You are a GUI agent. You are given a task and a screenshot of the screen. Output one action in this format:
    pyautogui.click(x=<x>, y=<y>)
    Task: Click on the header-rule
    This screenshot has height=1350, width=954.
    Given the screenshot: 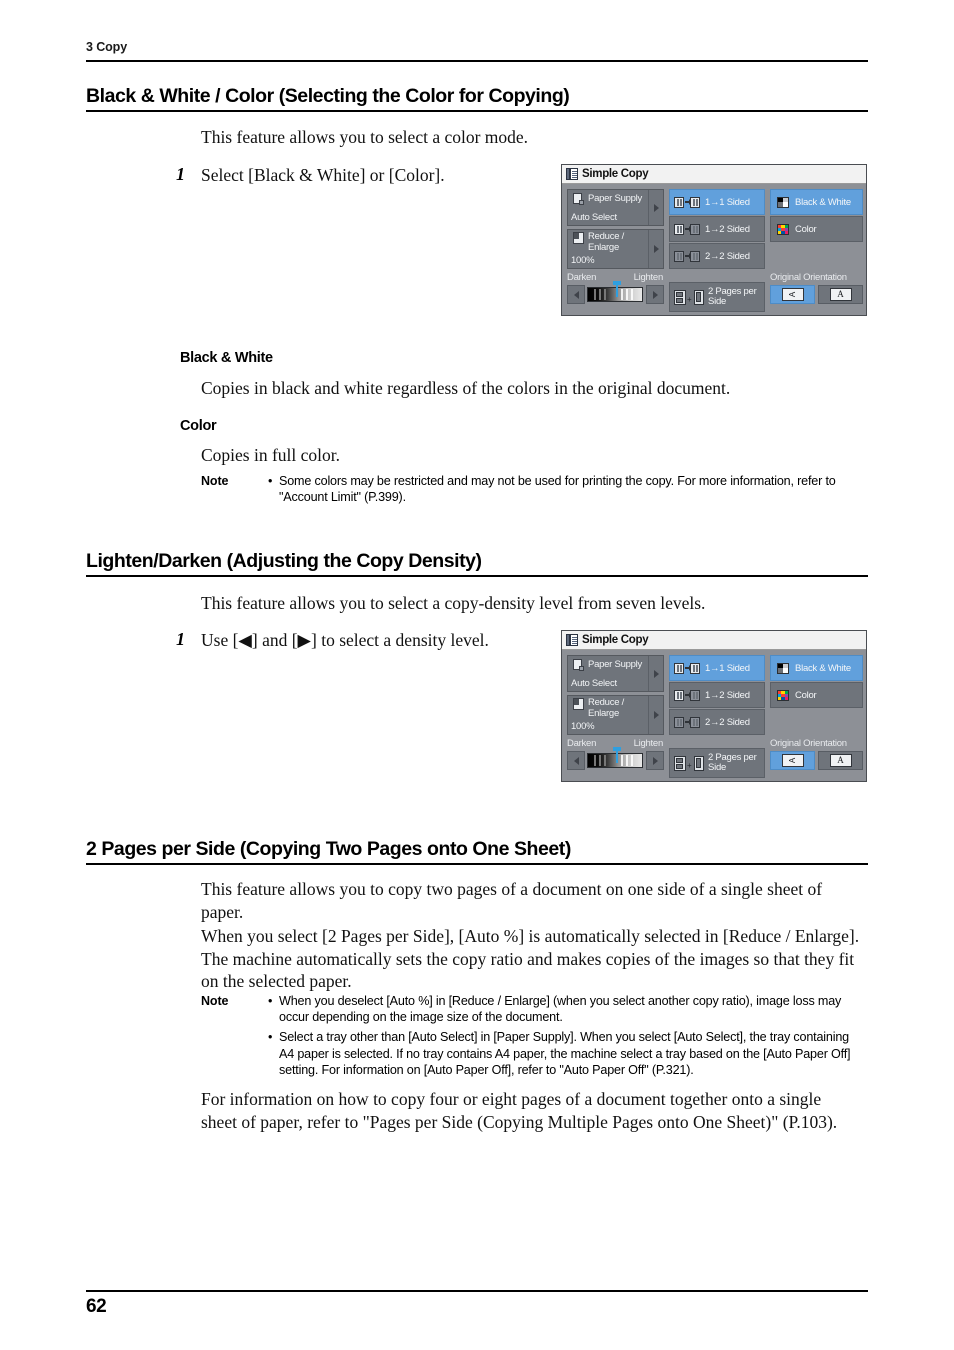 What is the action you would take?
    pyautogui.click(x=477, y=61)
    